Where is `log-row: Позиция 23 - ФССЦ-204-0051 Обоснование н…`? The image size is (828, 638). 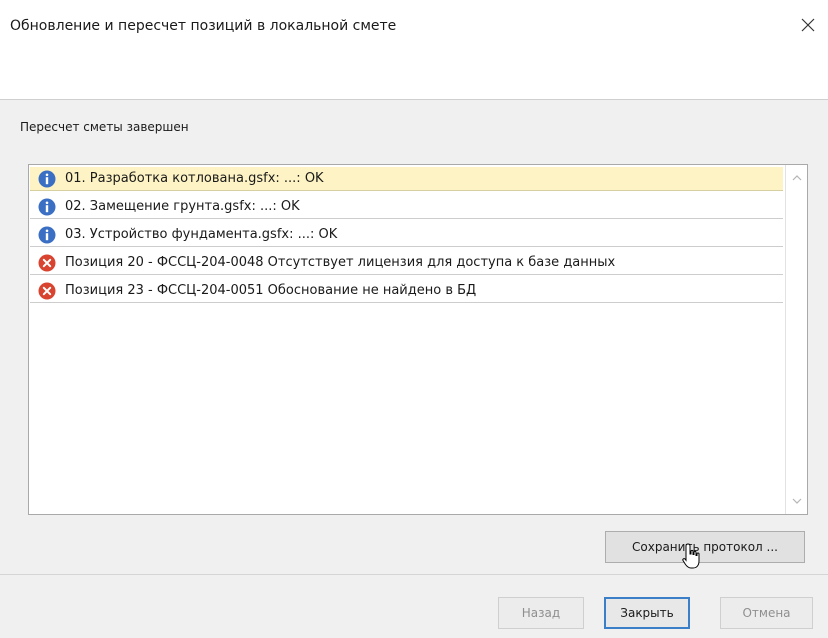 log-row: Позиция 23 - ФССЦ-204-0051 Обоснование н… is located at coordinates (406, 291).